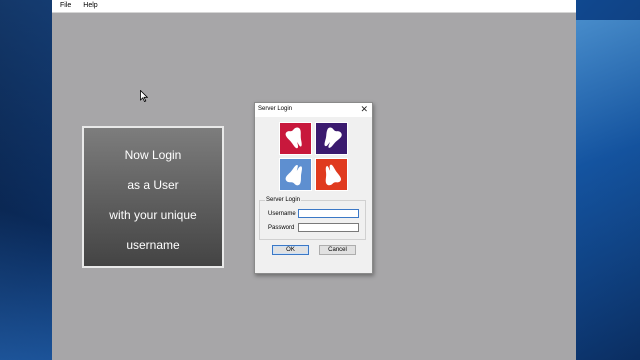  Describe the element at coordinates (312, 220) in the screenshot. I see `server-login-groupbox` at that location.